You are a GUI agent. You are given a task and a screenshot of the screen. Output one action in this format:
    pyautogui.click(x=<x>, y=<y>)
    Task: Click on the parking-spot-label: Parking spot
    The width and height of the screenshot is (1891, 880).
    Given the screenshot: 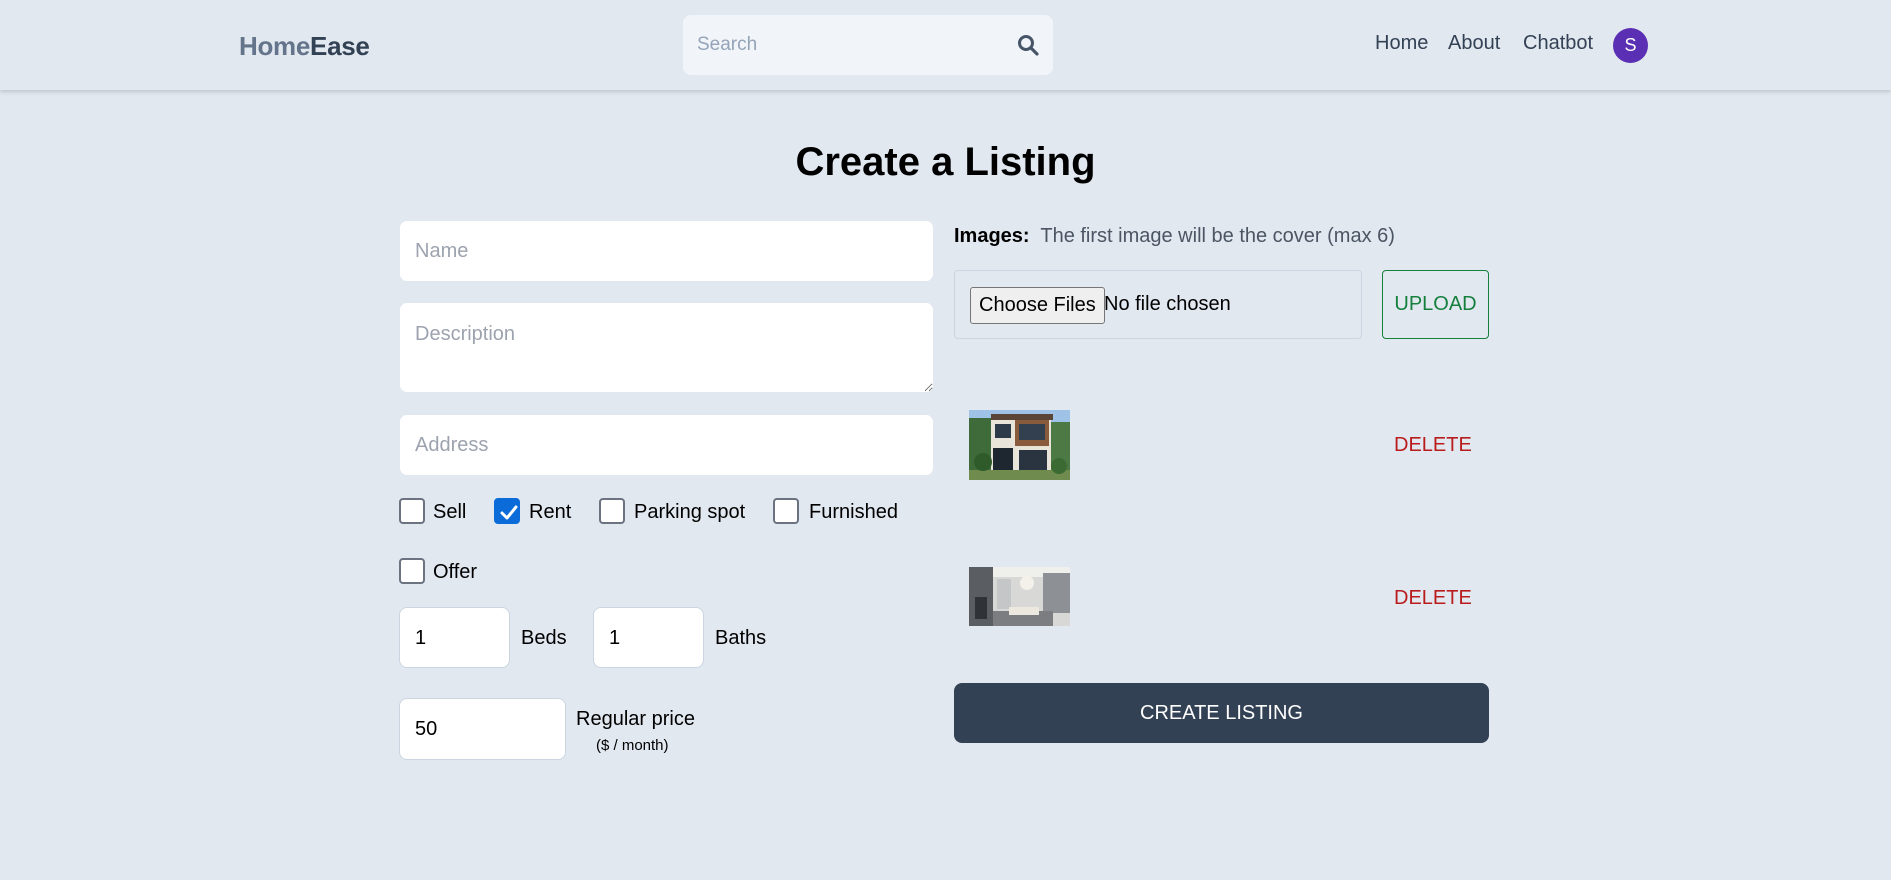 What is the action you would take?
    pyautogui.click(x=690, y=512)
    